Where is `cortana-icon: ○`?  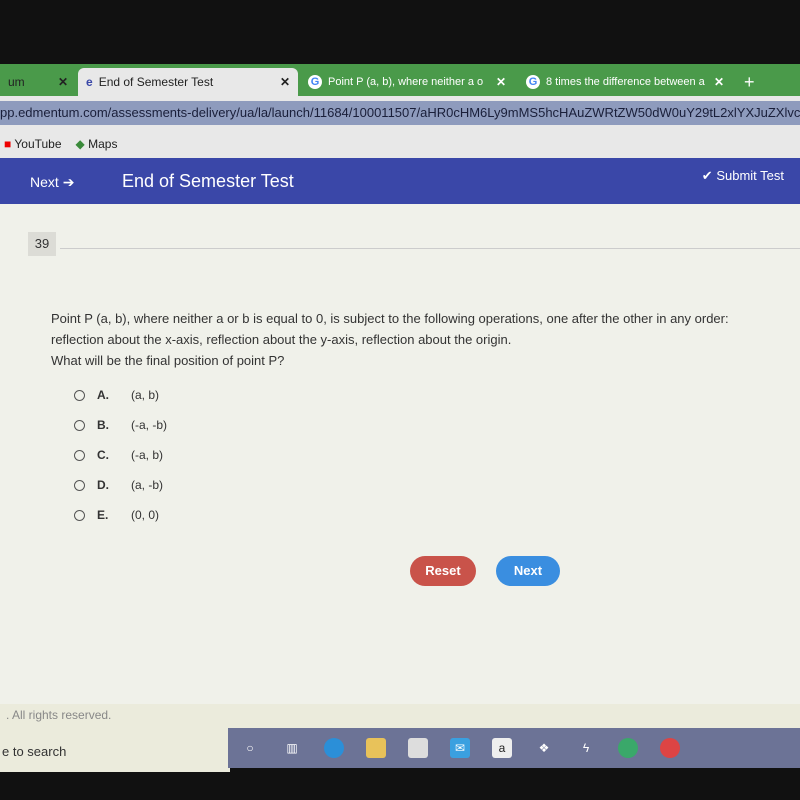
cortana-icon: ○ is located at coordinates (250, 748).